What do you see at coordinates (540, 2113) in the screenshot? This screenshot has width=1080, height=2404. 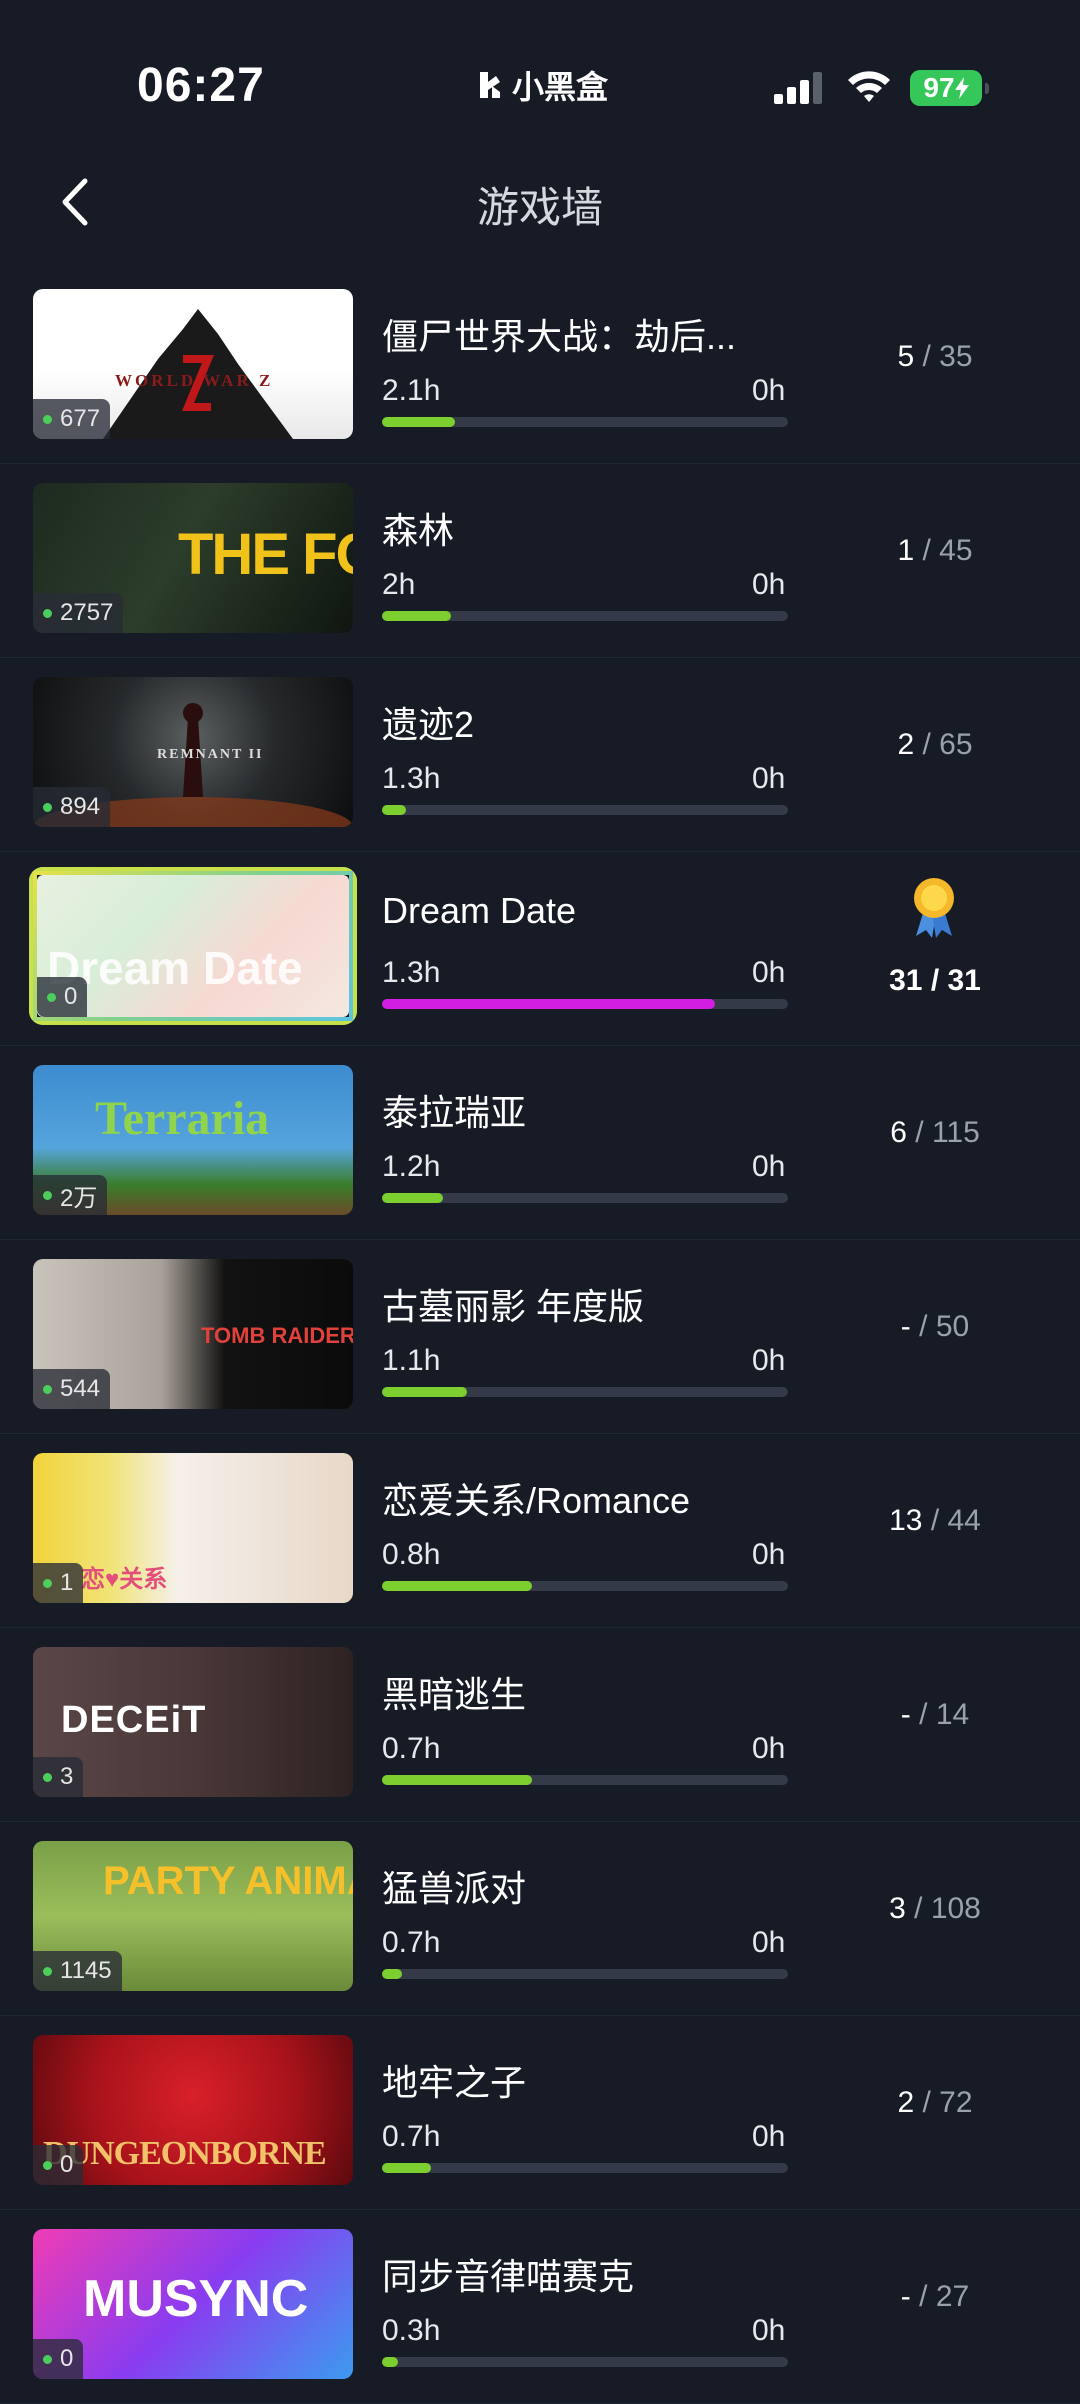 I see `game-row: DUNGEONBORNE 0 地牢之子 0.7h 0h 2 / 72` at bounding box center [540, 2113].